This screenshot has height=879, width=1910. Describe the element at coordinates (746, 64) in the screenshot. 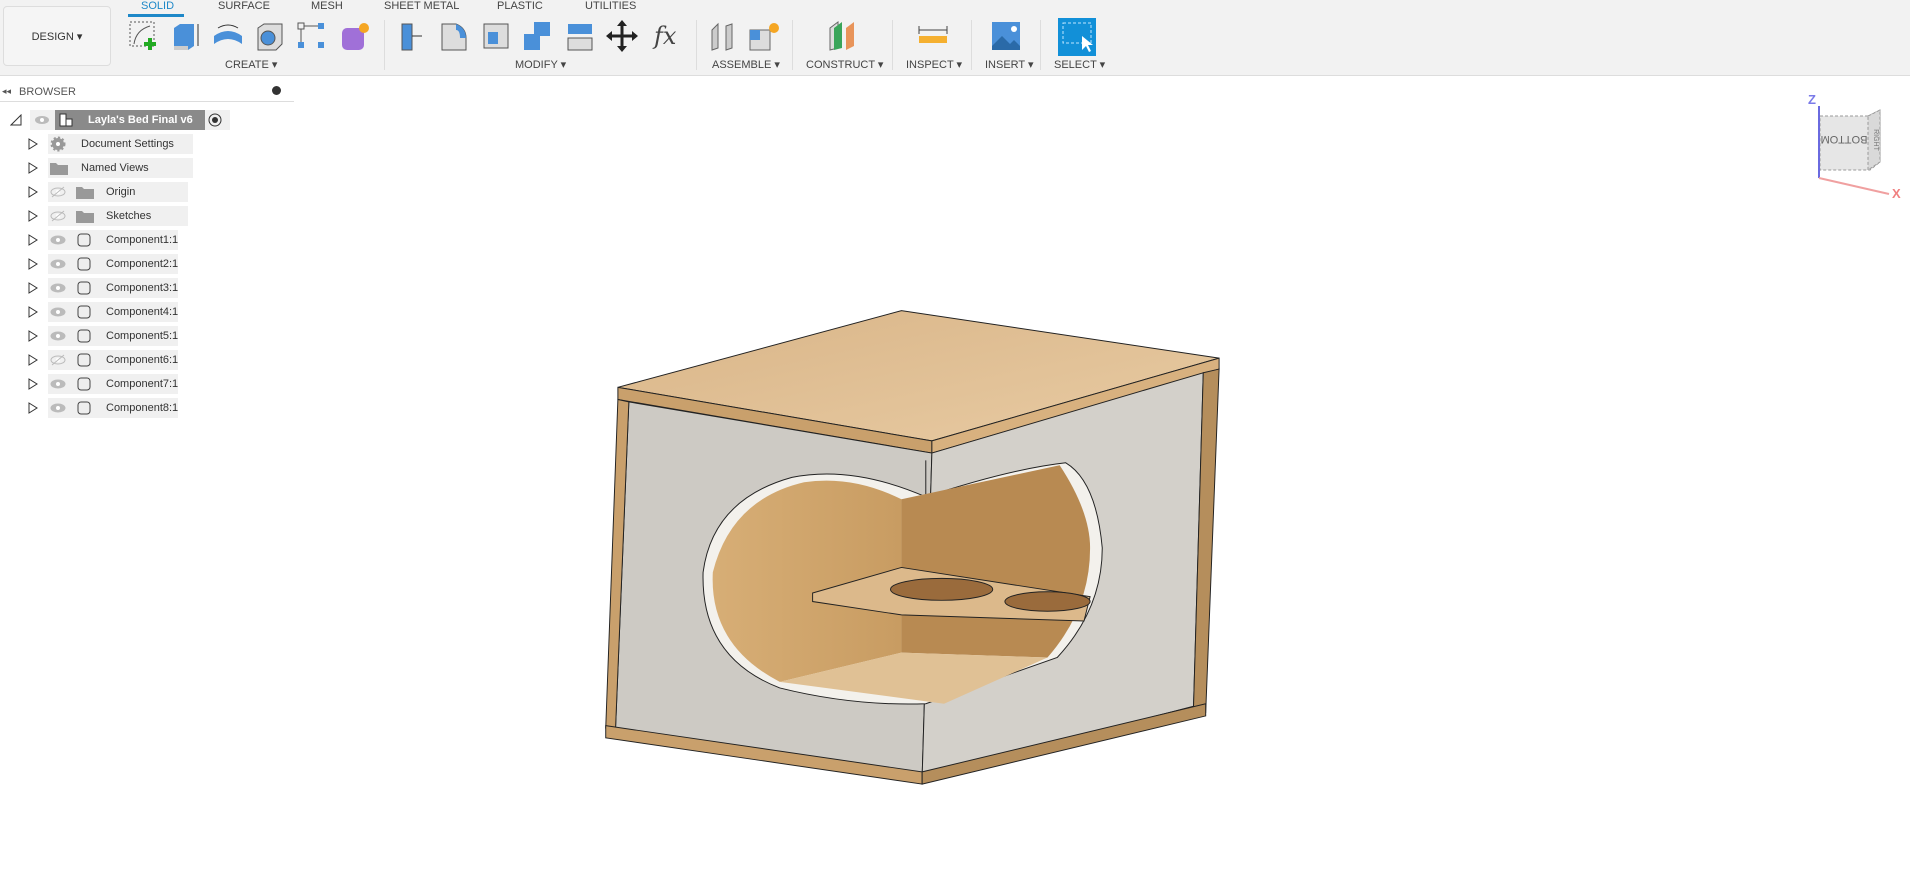

I see `assemble-menu: ASSEMBLE ▾` at that location.